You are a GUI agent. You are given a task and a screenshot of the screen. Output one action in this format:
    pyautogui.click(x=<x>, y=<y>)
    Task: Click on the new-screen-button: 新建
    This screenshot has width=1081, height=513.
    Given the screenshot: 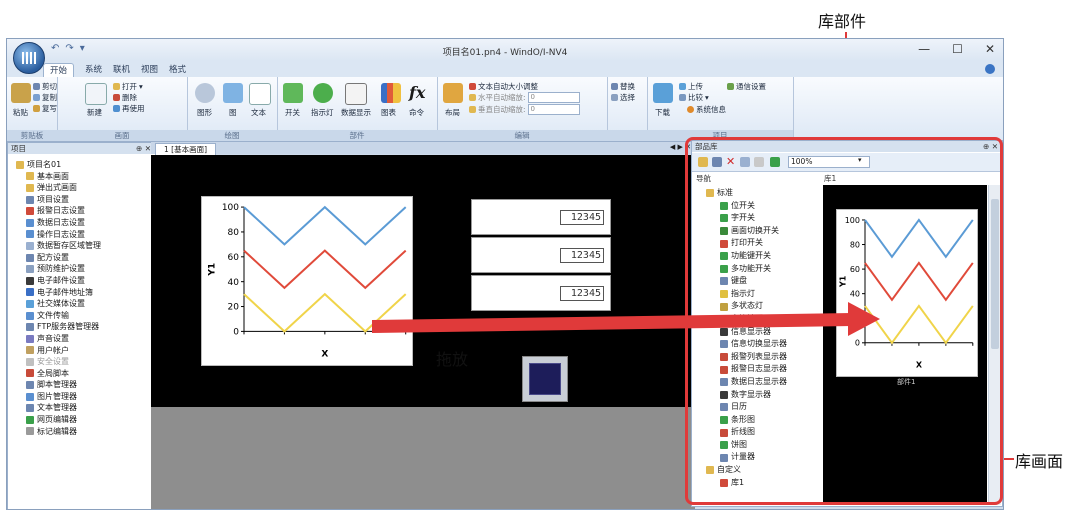 What is the action you would take?
    pyautogui.click(x=94, y=112)
    